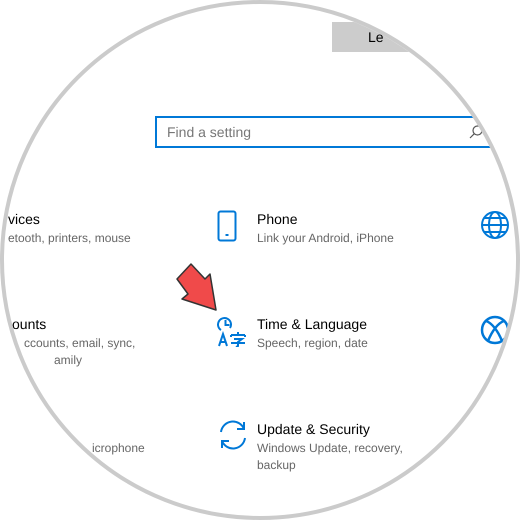 Image resolution: width=520 pixels, height=520 pixels. What do you see at coordinates (312, 324) in the screenshot?
I see `setting-title: Time & Language` at bounding box center [312, 324].